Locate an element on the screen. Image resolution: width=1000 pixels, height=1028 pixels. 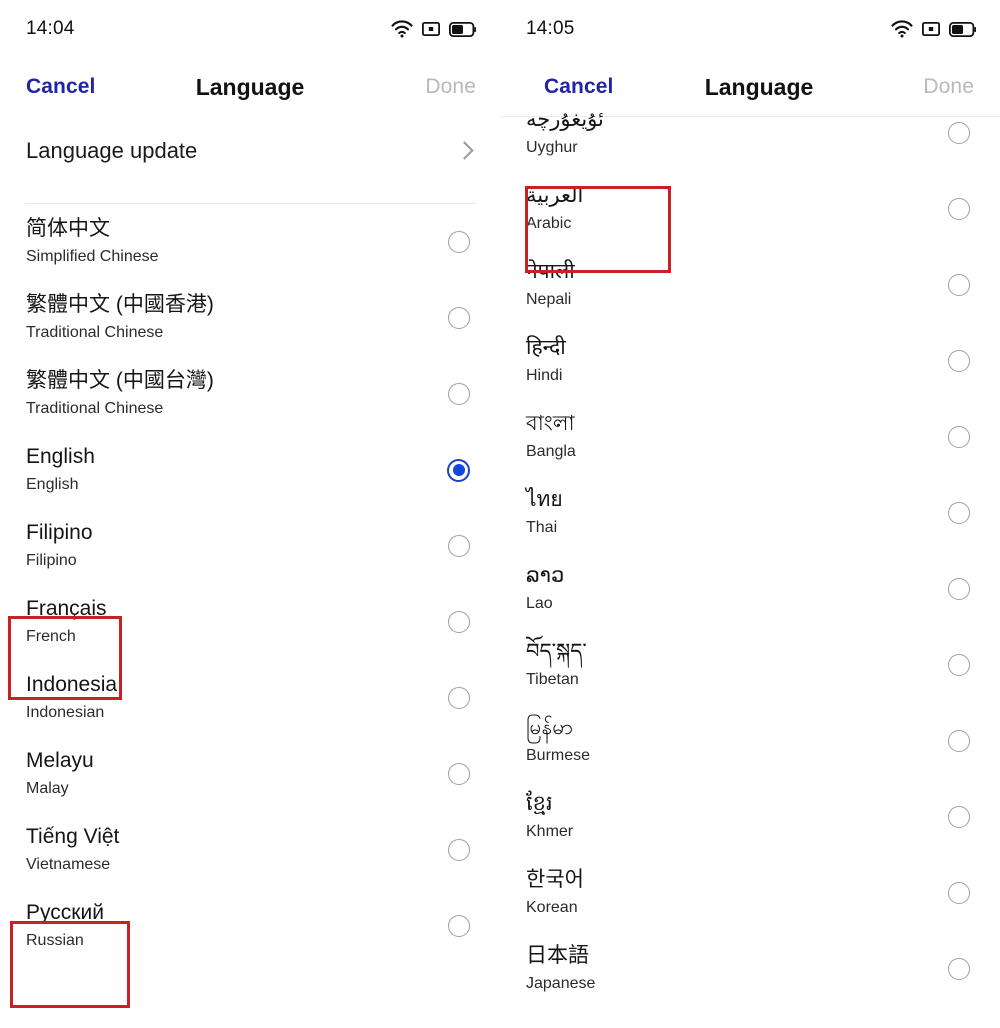
language-row: ไทย Thai is located at coordinates (750, 513).